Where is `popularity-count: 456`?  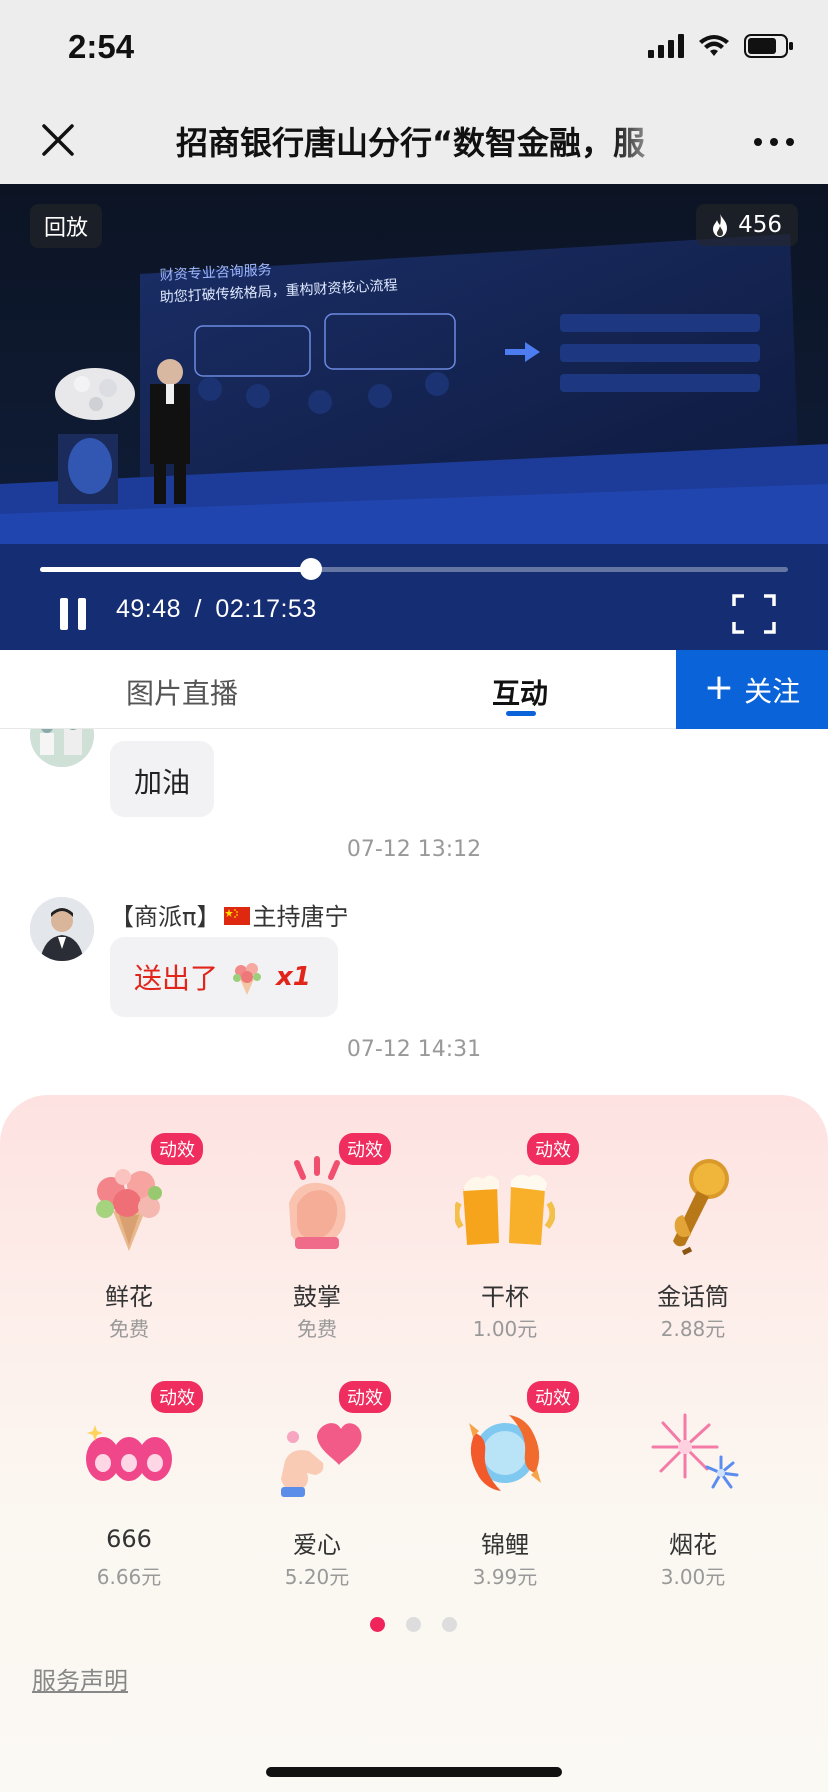
popularity-count: 456 is located at coordinates (760, 225).